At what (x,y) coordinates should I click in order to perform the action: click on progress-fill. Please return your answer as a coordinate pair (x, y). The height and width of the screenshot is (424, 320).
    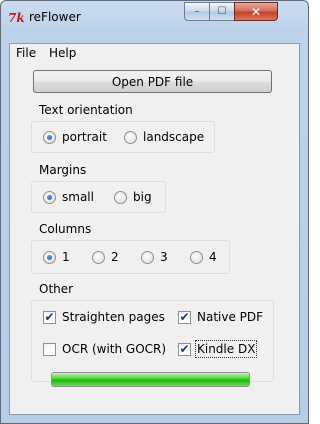
    Looking at the image, I should click on (150, 379).